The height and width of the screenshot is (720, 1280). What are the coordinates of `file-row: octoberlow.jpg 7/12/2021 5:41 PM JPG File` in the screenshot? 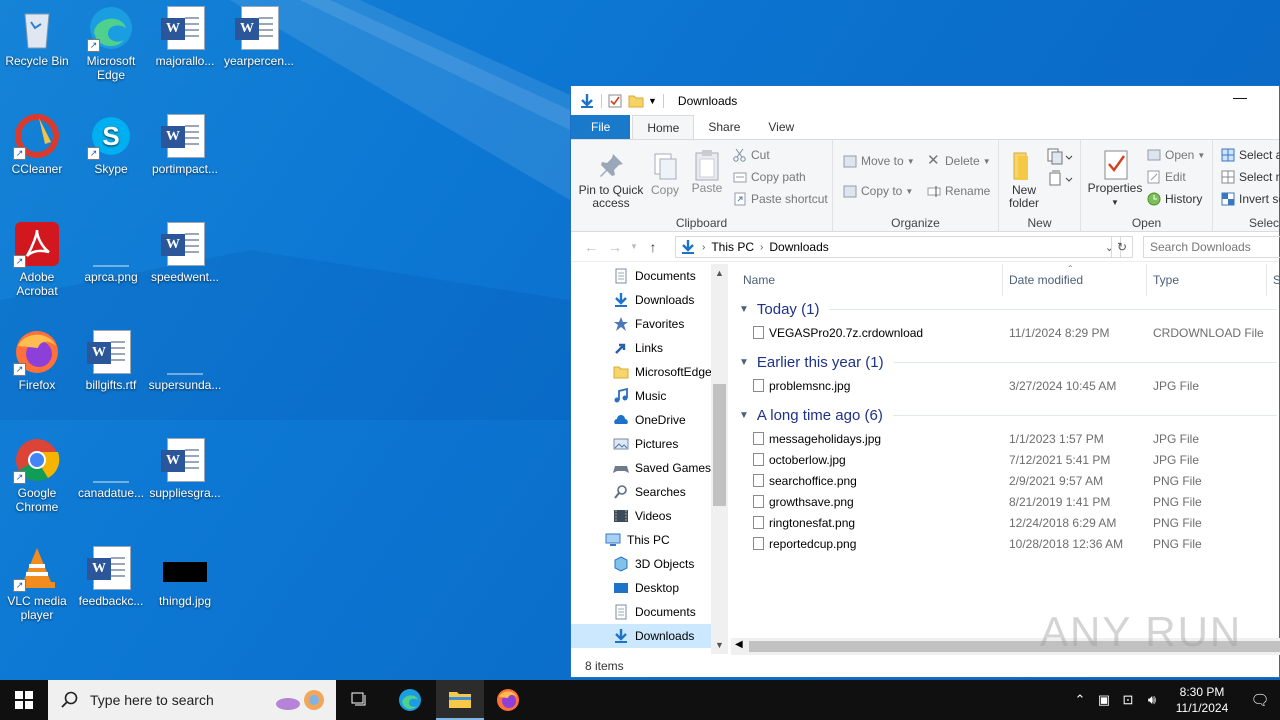 It's located at (1005, 459).